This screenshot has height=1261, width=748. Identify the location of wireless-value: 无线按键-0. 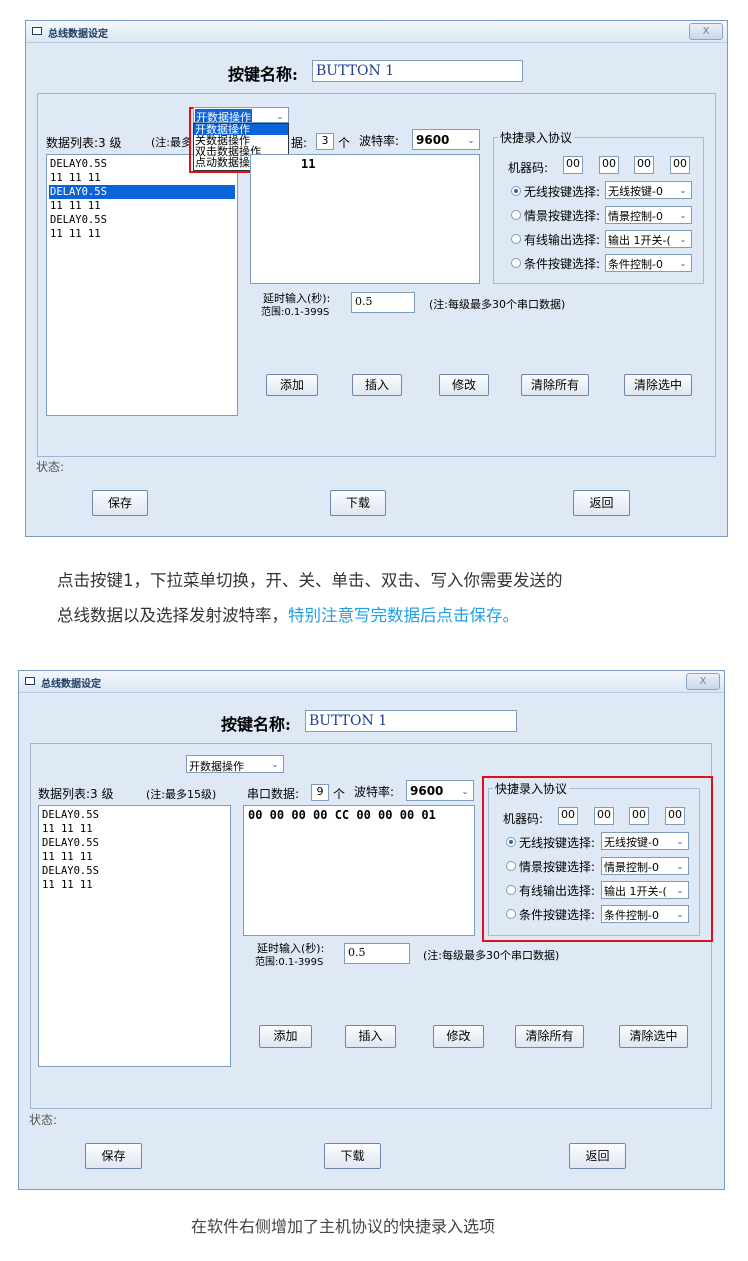
(635, 191).